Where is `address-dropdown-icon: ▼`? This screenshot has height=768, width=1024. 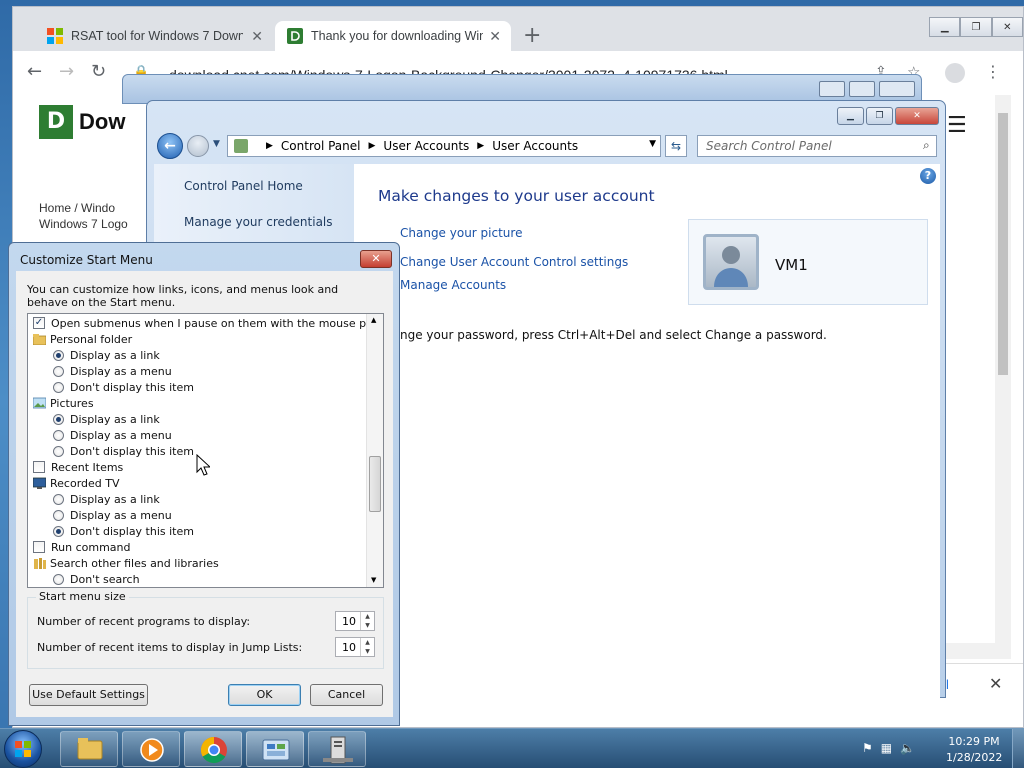
address-dropdown-icon: ▼ is located at coordinates (652, 144).